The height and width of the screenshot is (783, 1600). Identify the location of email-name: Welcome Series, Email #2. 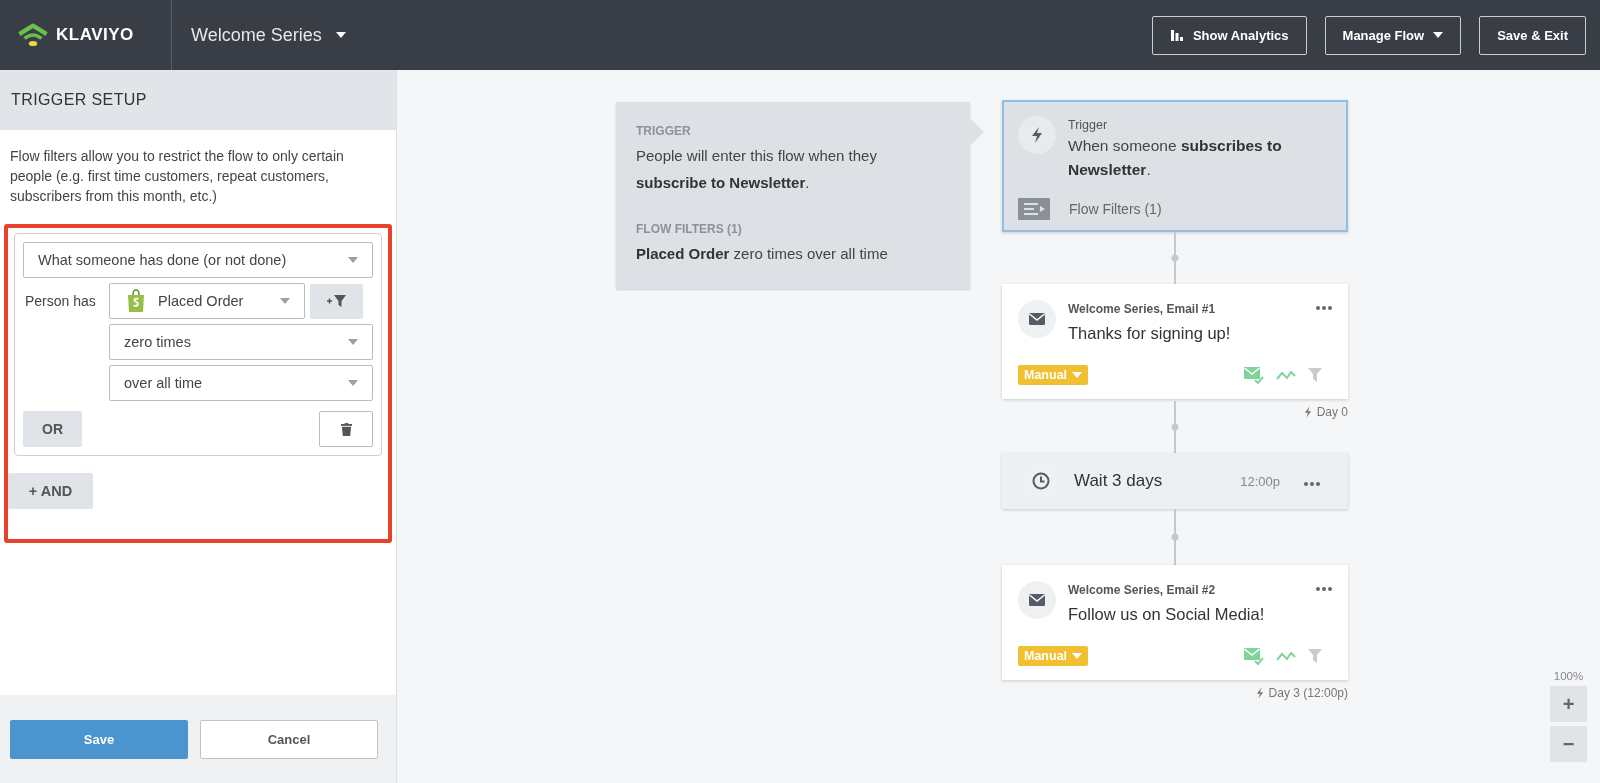
(1142, 590).